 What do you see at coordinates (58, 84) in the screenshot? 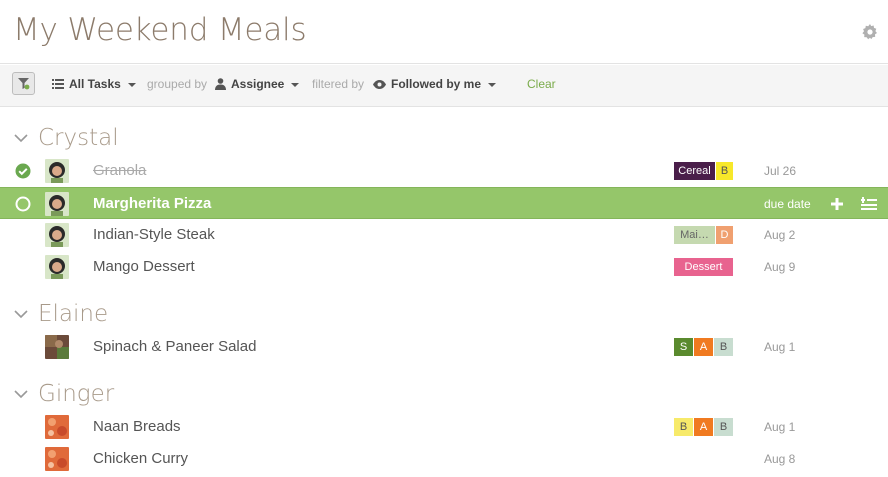
I see `list-icon` at bounding box center [58, 84].